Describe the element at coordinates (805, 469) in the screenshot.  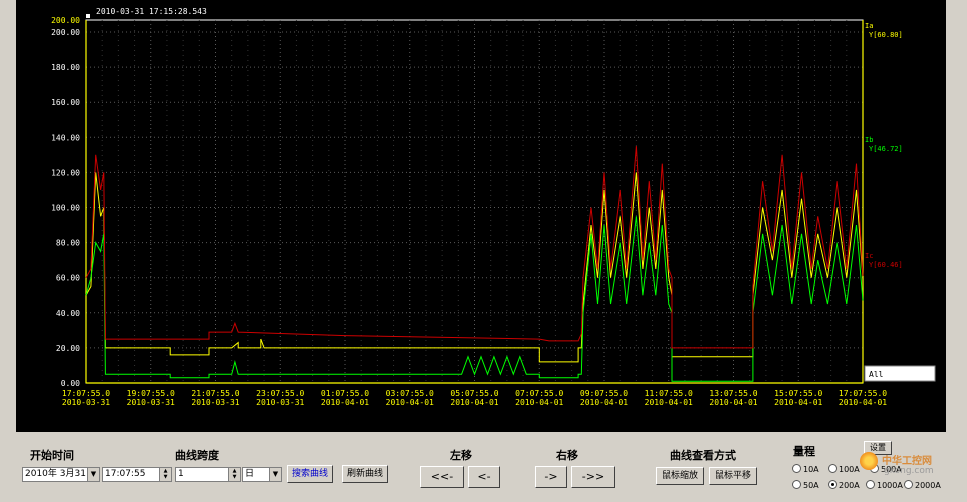
I see `range-radio-10a: 10A` at that location.